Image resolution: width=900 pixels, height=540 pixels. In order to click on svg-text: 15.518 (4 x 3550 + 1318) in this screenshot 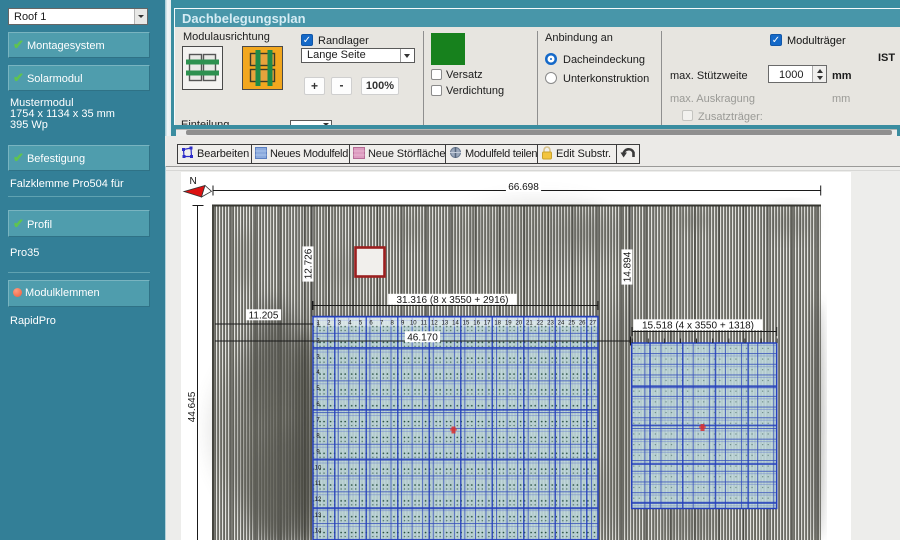, I will do `click(698, 326)`.